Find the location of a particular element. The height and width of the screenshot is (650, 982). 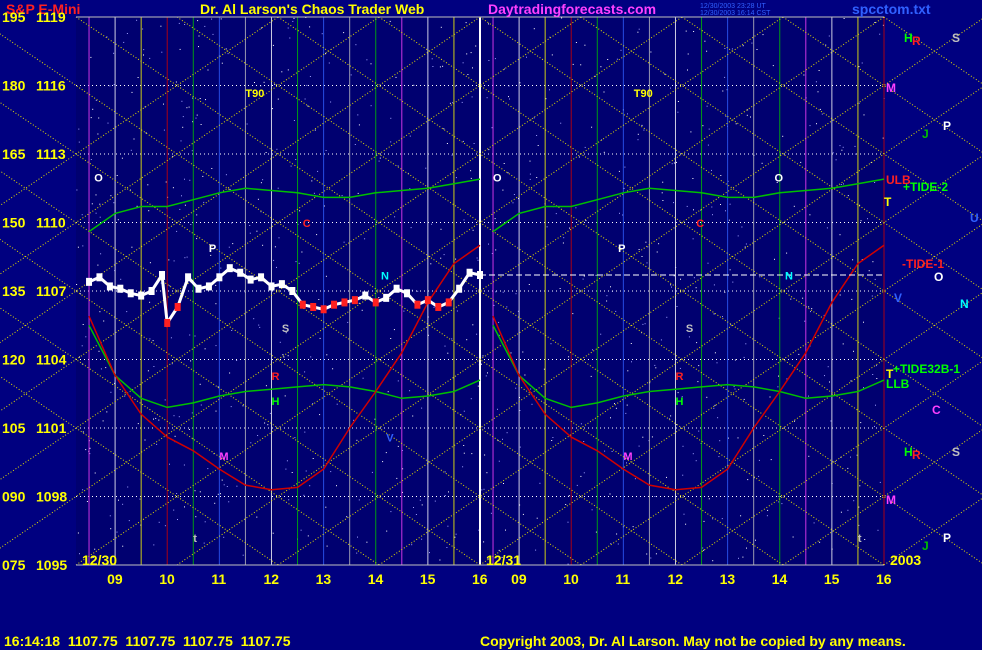

price-bar is located at coordinates (313, 306).